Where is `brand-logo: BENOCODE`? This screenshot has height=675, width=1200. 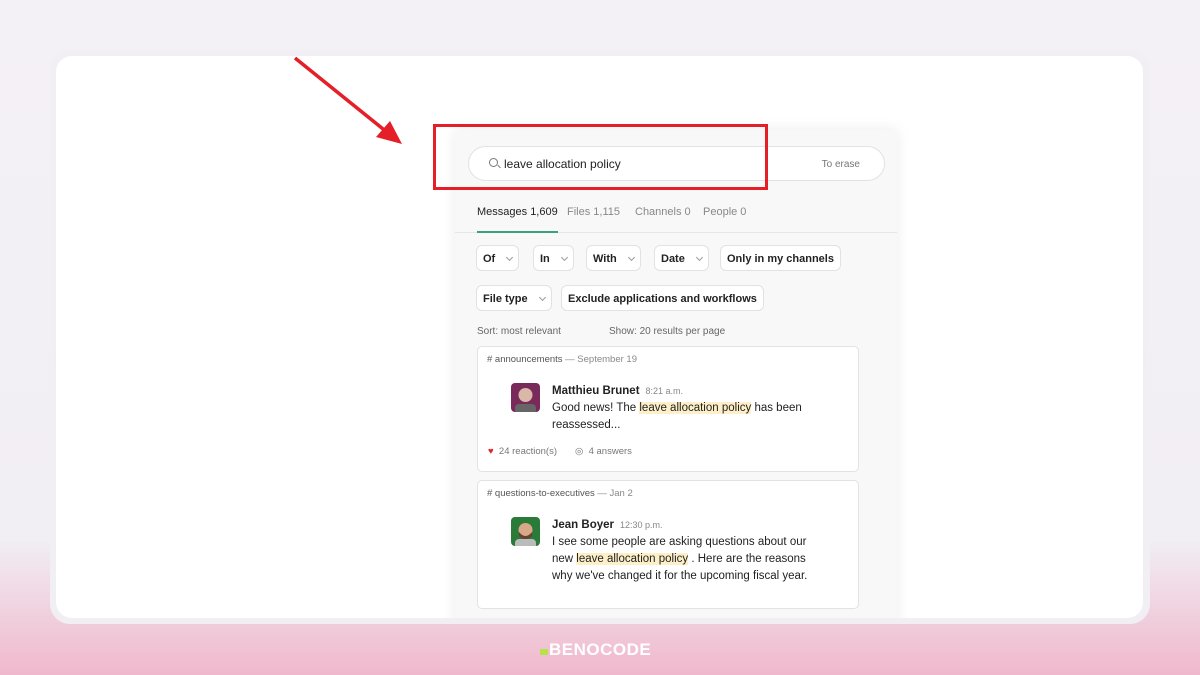
brand-logo: BENOCODE is located at coordinates (595, 650).